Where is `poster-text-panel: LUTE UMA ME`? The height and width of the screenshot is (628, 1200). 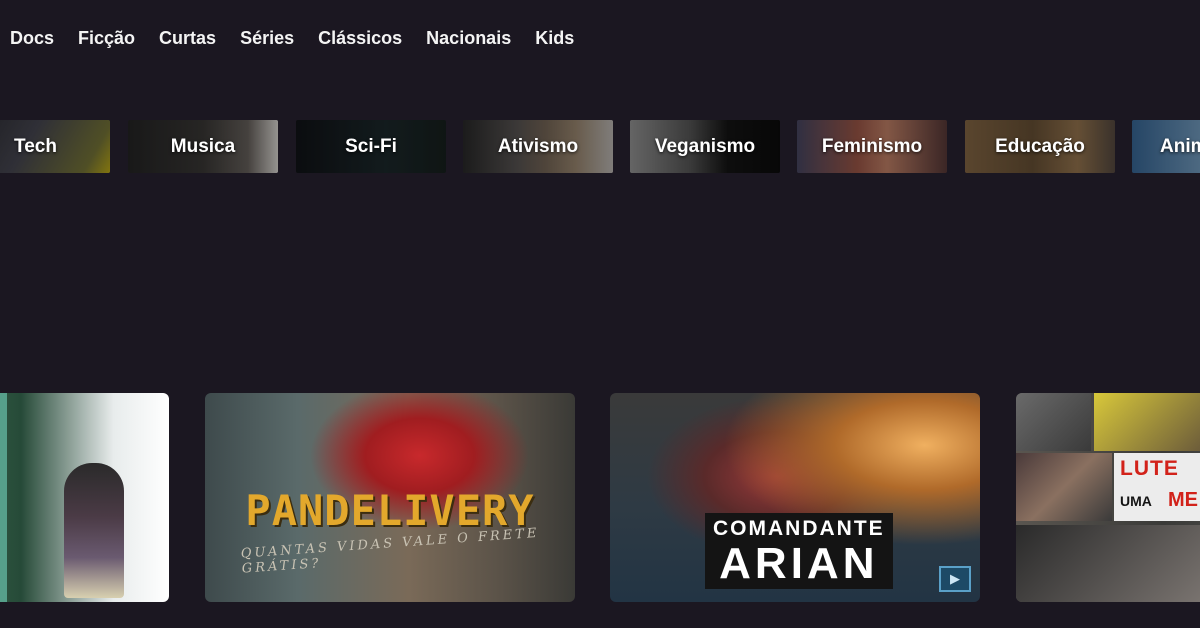
poster-text-panel: LUTE UMA ME is located at coordinates (1157, 487).